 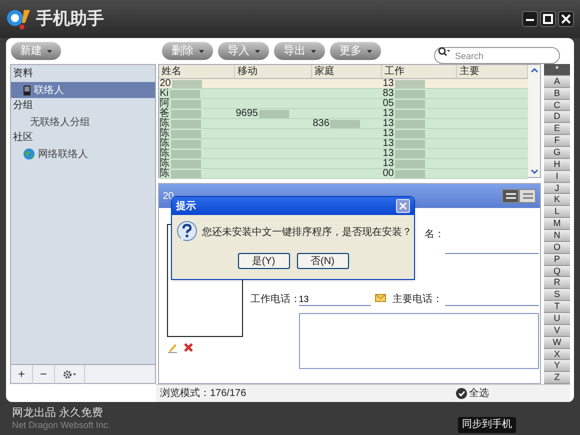 What do you see at coordinates (557, 236) in the screenshot?
I see `letter-index-button: N` at bounding box center [557, 236].